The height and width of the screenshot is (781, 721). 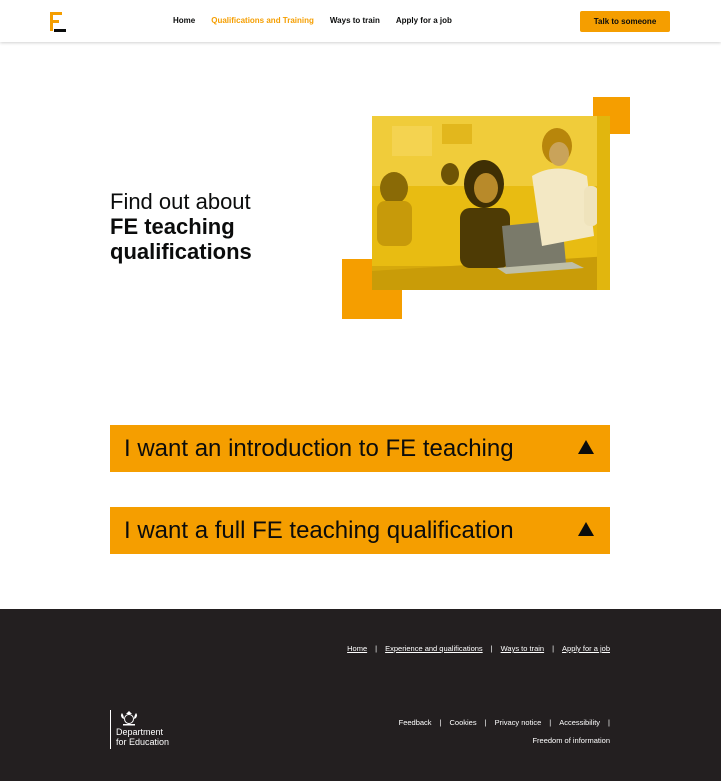 I want to click on footer-link-experience: Experience and qualifications, so click(x=434, y=648).